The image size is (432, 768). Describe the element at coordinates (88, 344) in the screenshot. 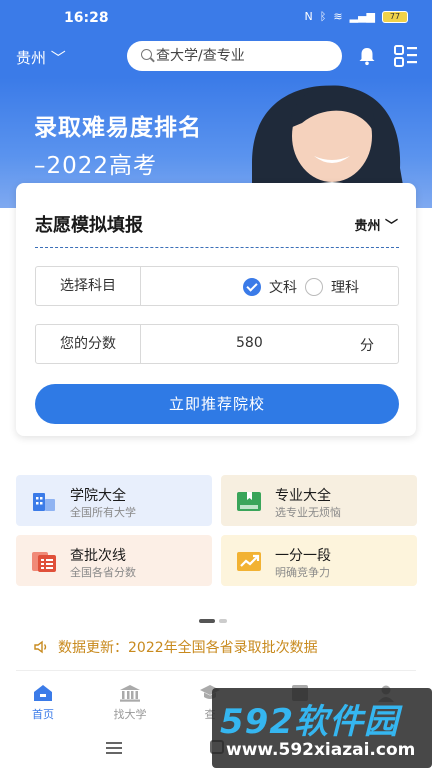

I see `score-label: 您的分数` at that location.